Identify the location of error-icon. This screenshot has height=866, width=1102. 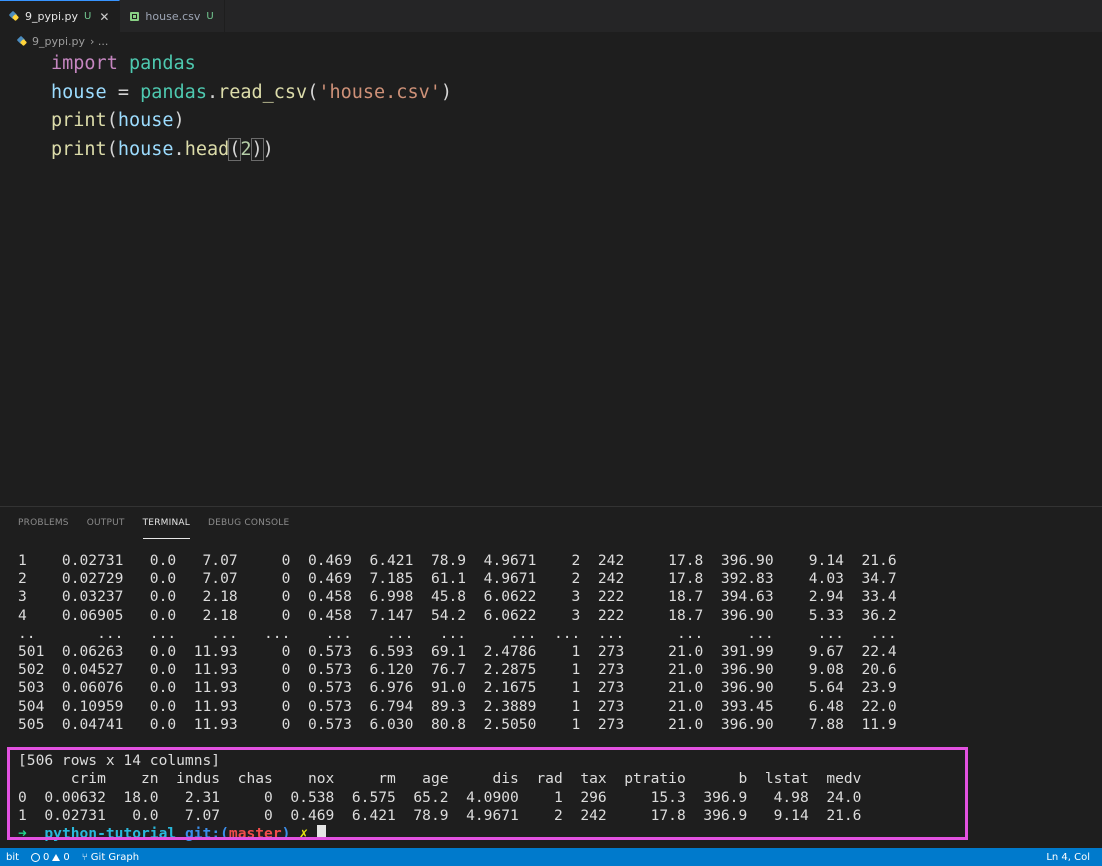
(36, 857).